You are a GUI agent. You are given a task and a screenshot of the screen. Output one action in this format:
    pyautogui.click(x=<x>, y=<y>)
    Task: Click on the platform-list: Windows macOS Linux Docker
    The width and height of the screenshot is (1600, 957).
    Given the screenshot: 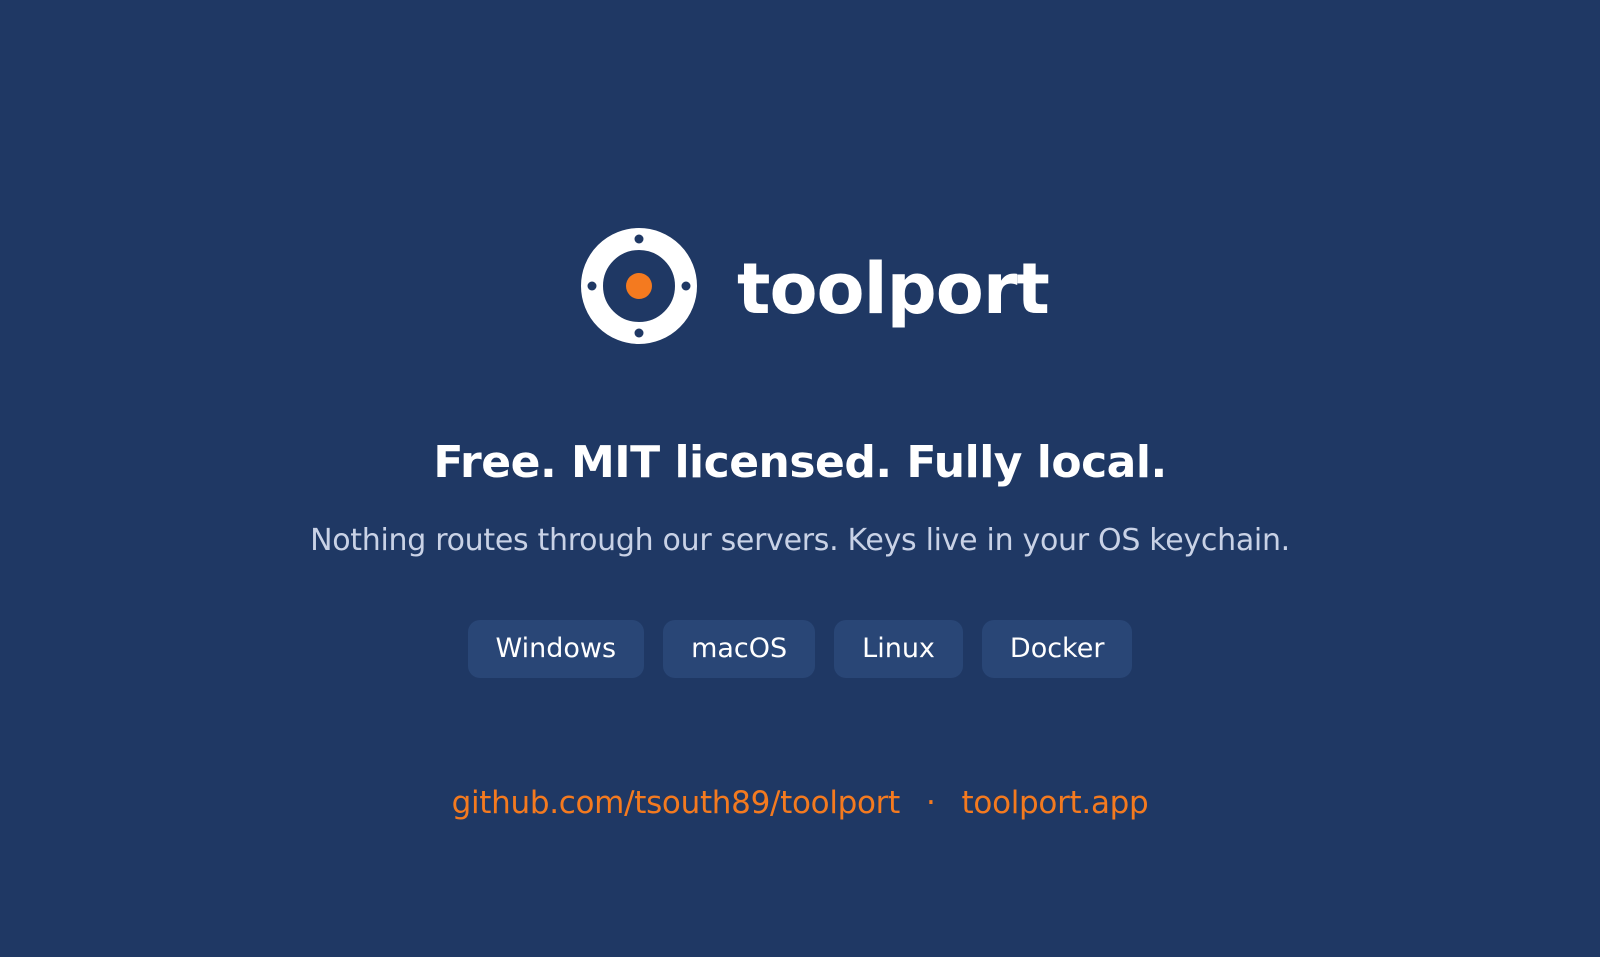 What is the action you would take?
    pyautogui.click(x=800, y=649)
    